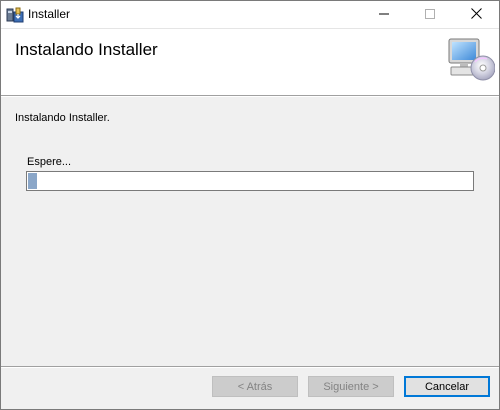 The width and height of the screenshot is (500, 410). I want to click on footer-divider, so click(250, 367).